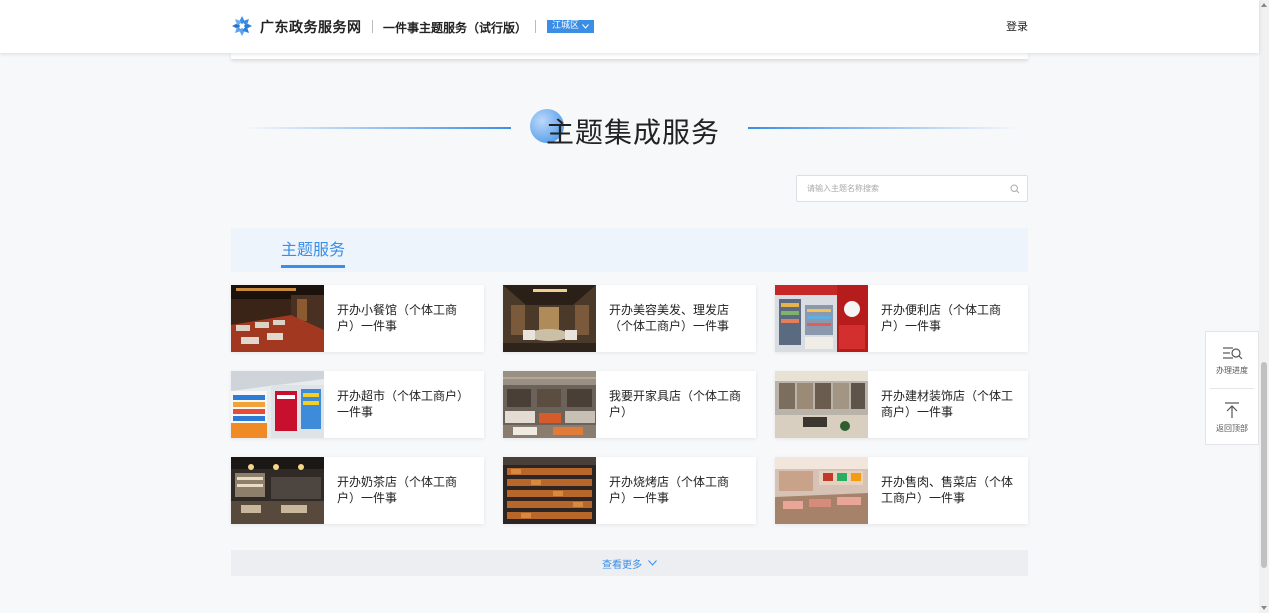 The width and height of the screenshot is (1269, 613). Describe the element at coordinates (1264, 5) in the screenshot. I see `scroll-up-arrow-icon` at that location.